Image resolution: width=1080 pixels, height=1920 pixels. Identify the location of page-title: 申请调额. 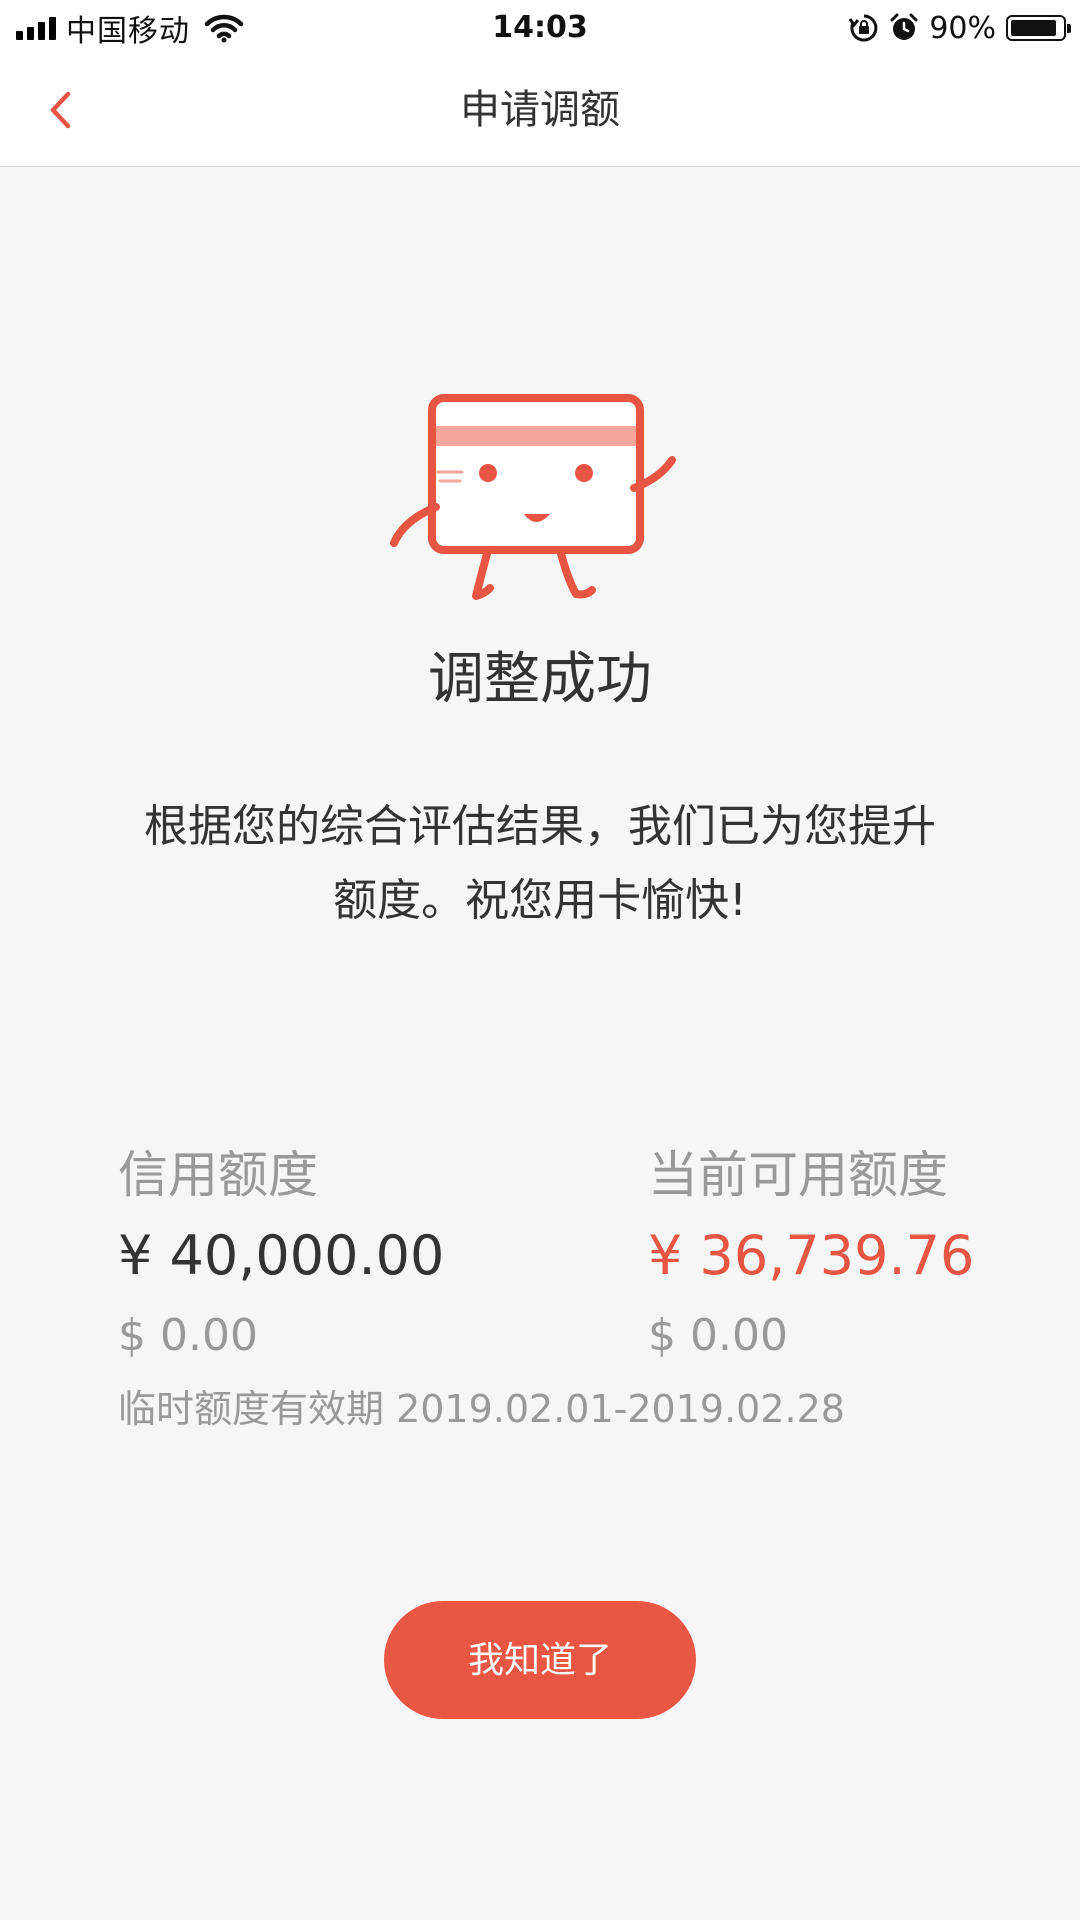
(540, 110).